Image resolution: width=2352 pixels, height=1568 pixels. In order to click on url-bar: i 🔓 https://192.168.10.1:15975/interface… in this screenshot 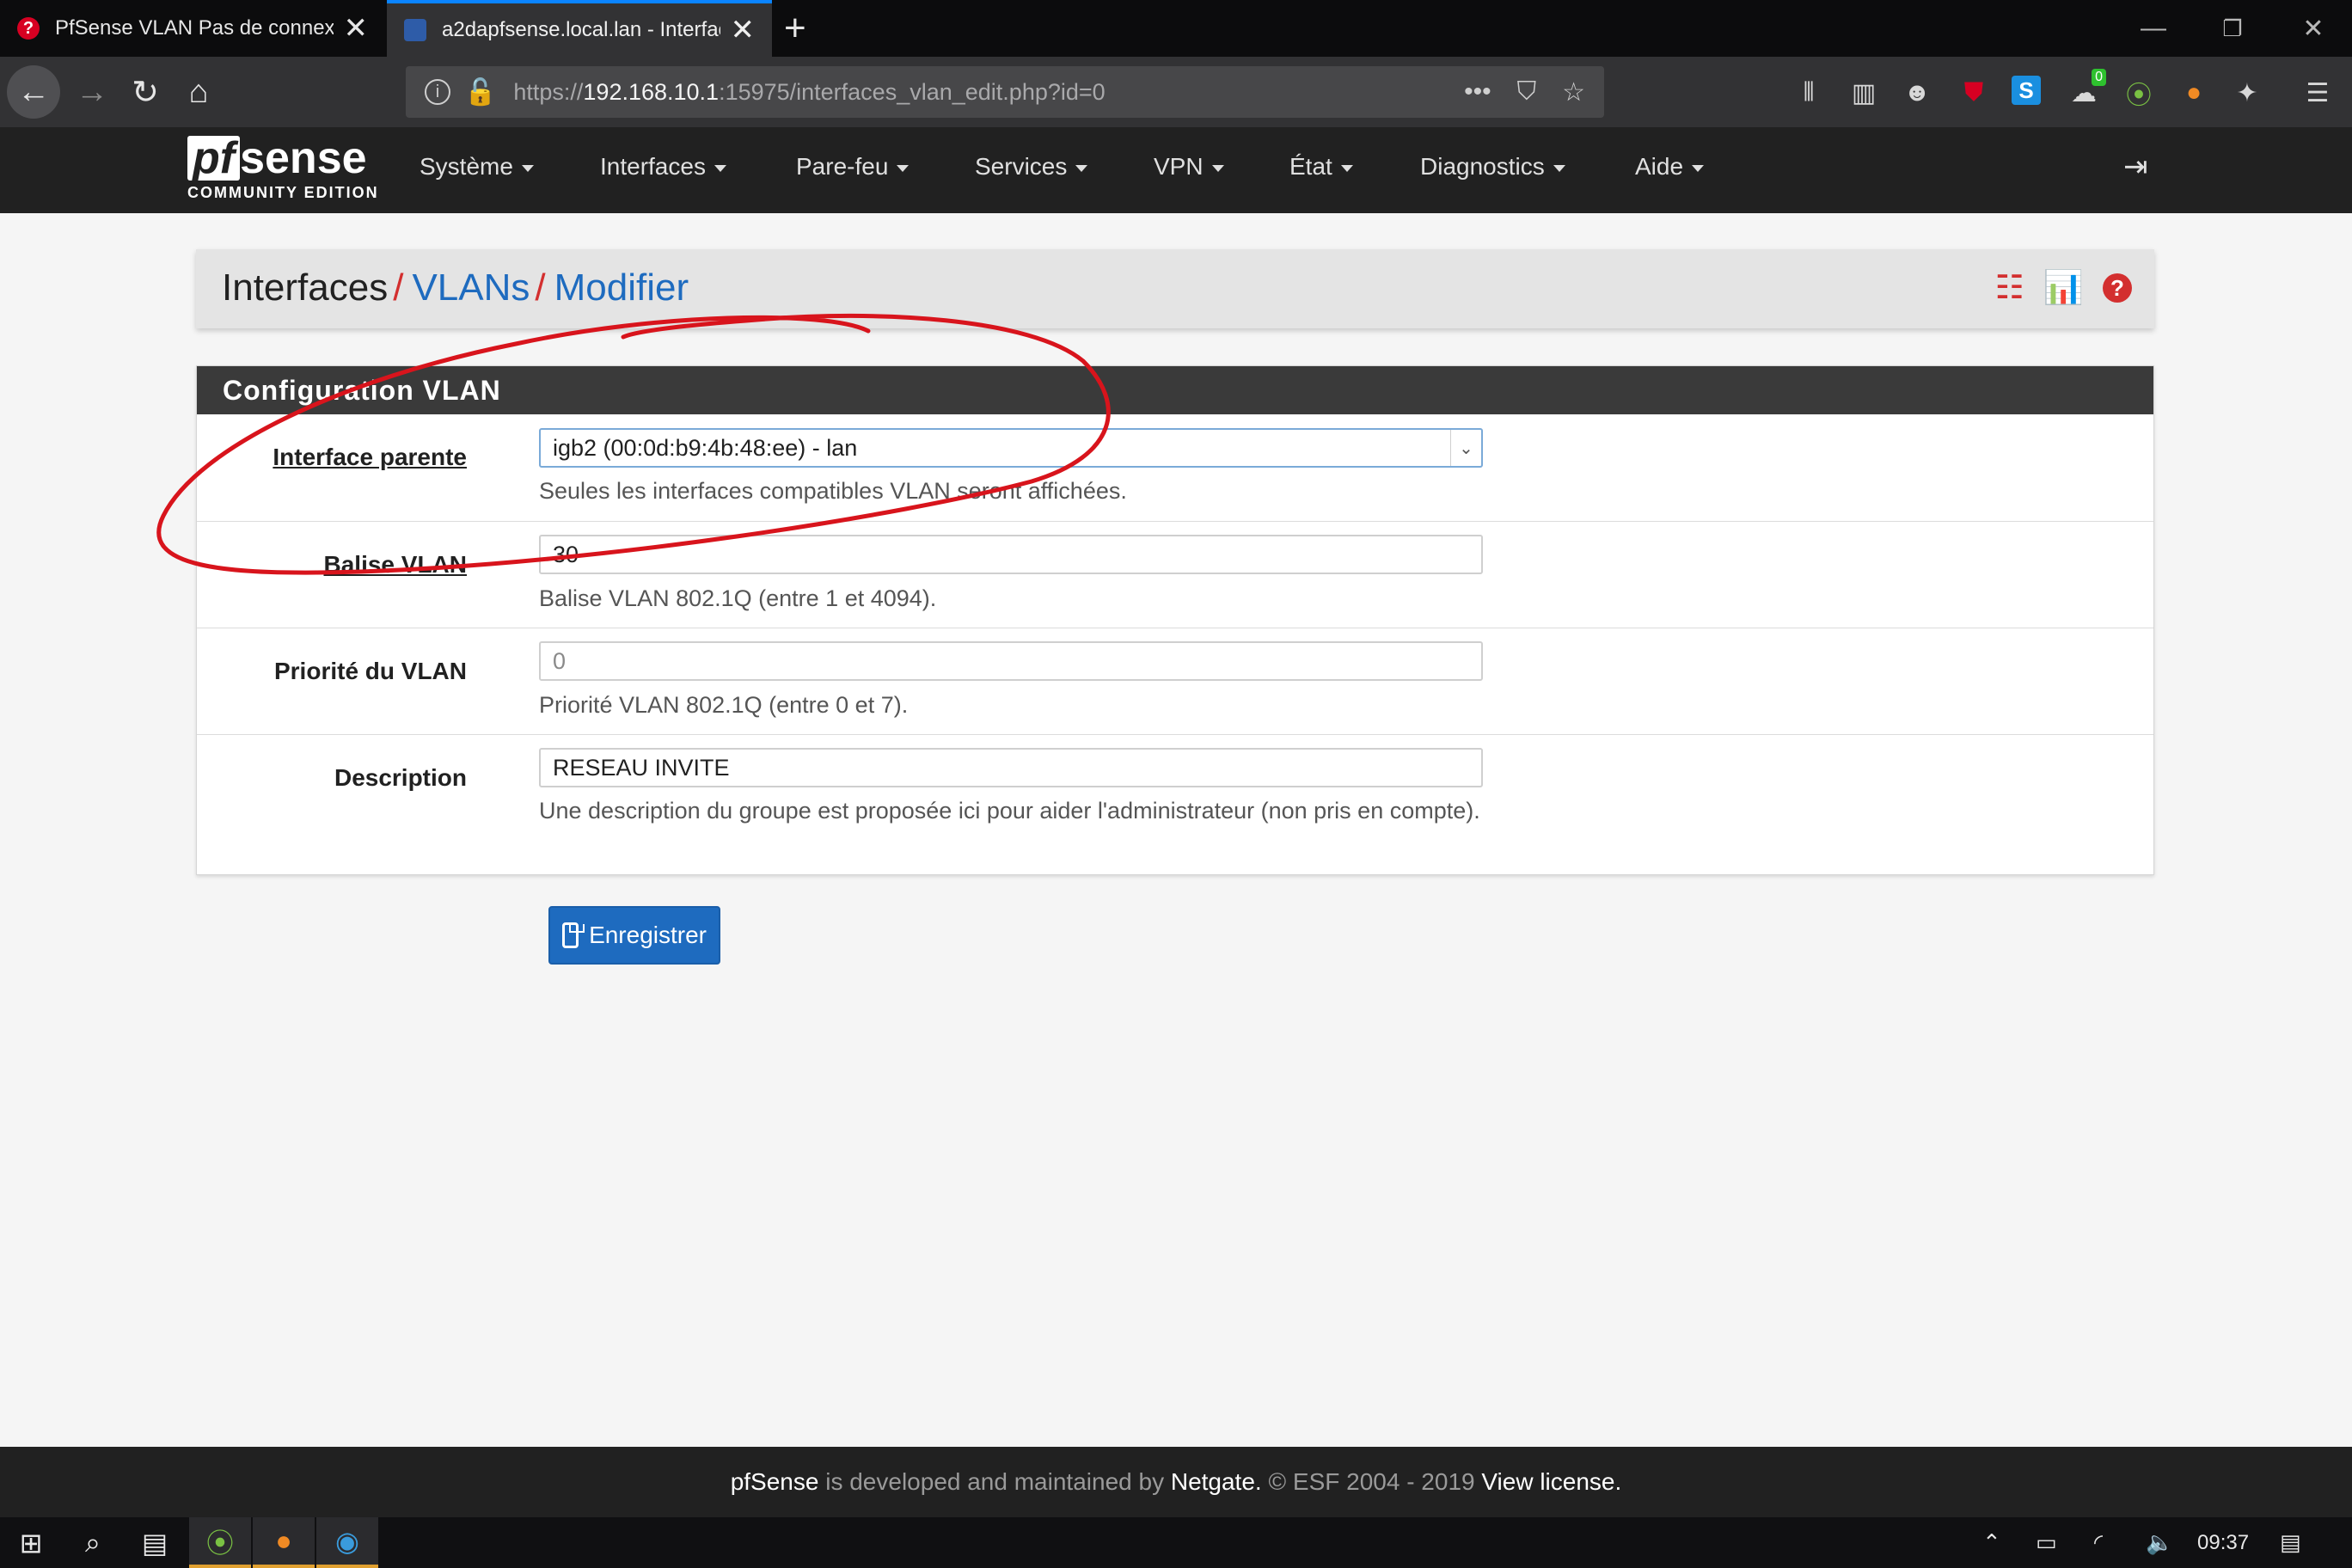, I will do `click(1005, 92)`.